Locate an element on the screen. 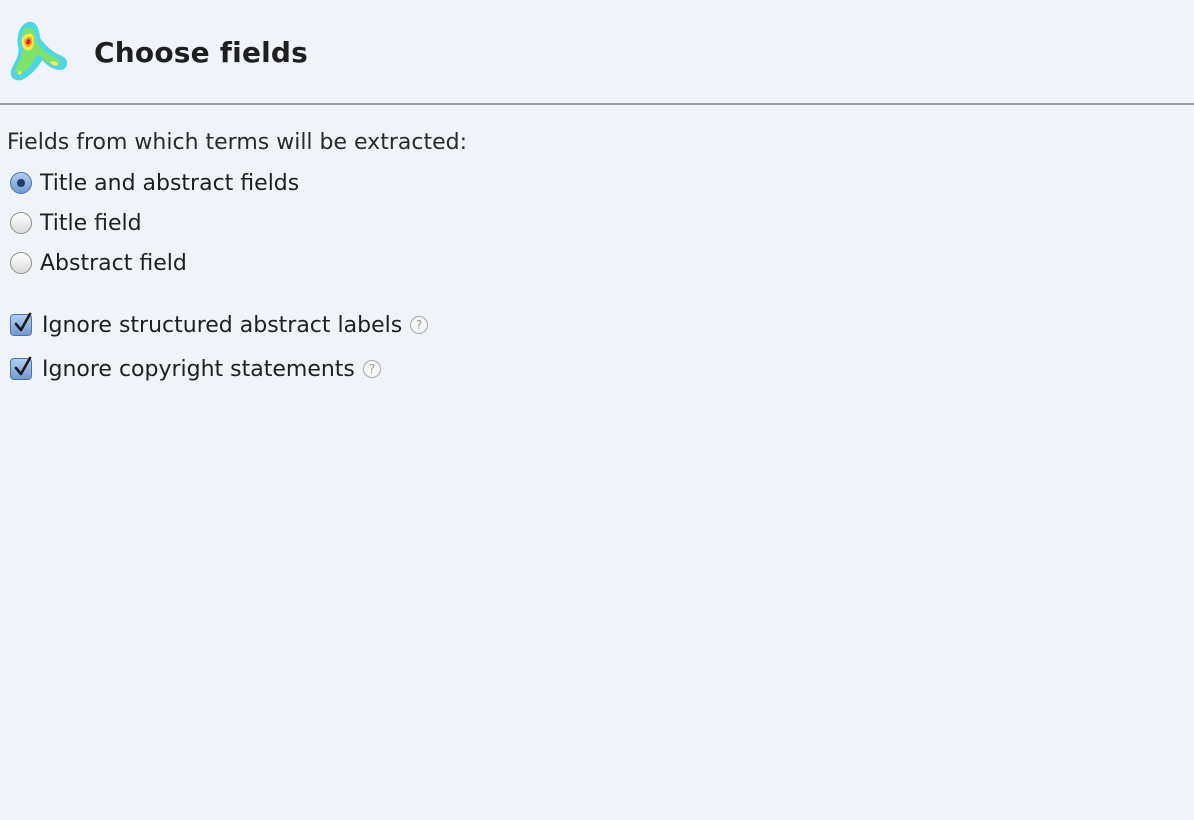 The width and height of the screenshot is (1194, 820). header-divider is located at coordinates (597, 104).